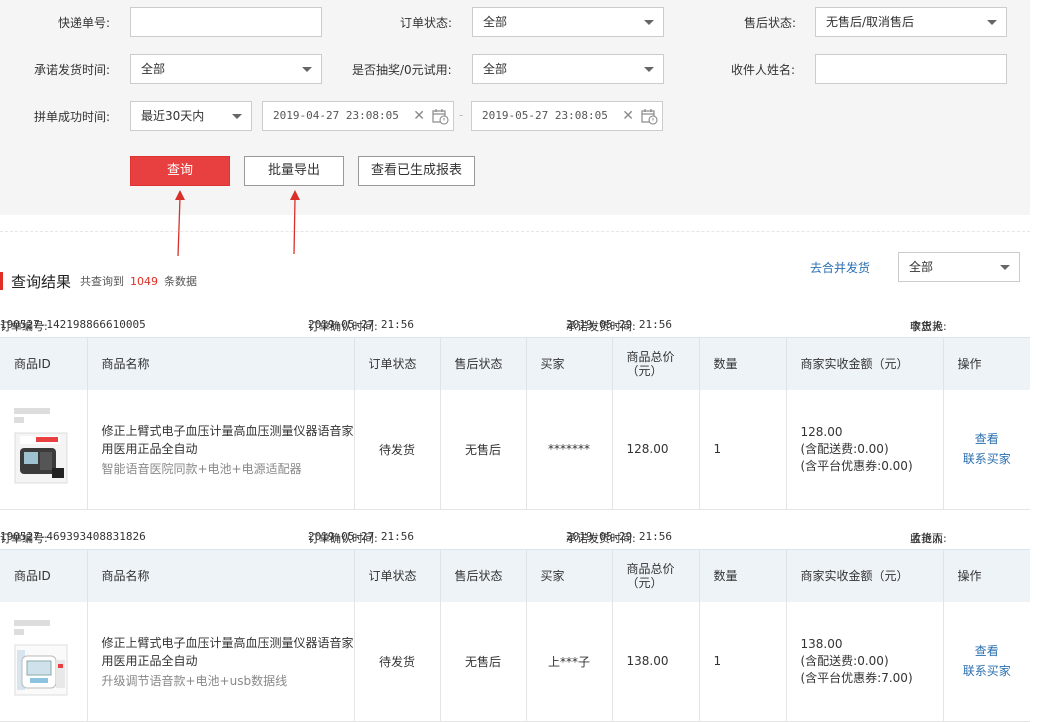 Image resolution: width=1057 pixels, height=722 pixels. Describe the element at coordinates (844, 448) in the screenshot. I see `shipping-fee-note: (含配送费:0.00)` at that location.